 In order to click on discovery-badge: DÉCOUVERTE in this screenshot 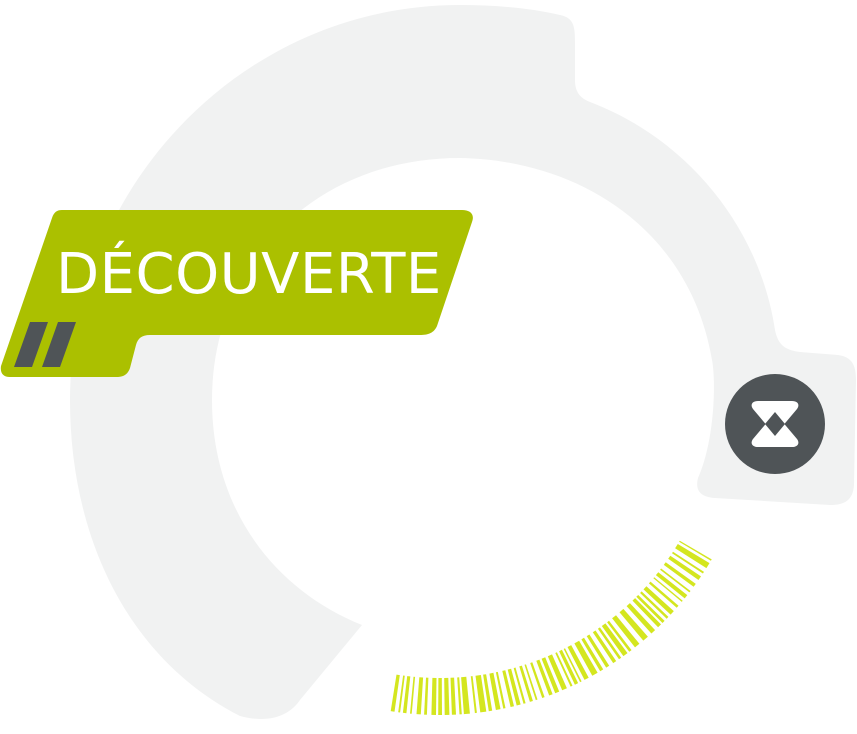, I will do `click(236, 293)`.